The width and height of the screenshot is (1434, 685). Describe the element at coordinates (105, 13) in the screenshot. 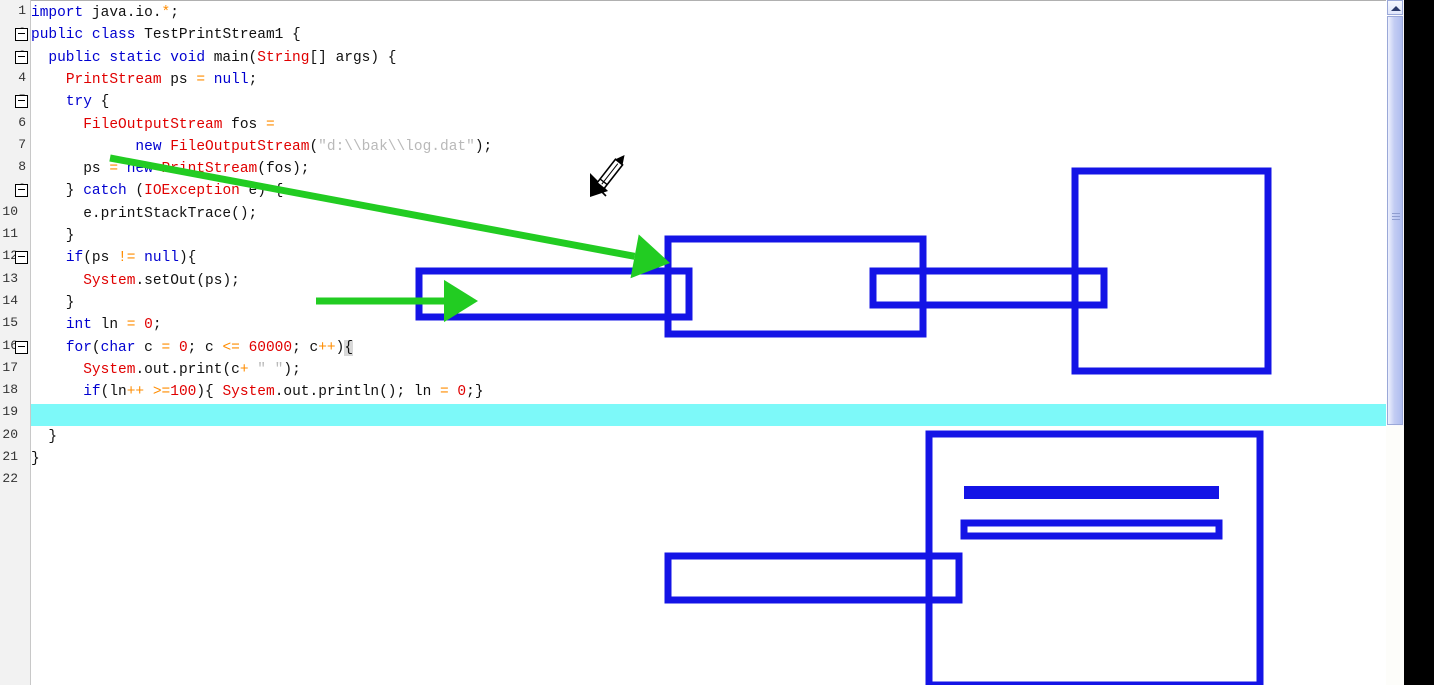

I see `code-line: import java.io.*;` at that location.